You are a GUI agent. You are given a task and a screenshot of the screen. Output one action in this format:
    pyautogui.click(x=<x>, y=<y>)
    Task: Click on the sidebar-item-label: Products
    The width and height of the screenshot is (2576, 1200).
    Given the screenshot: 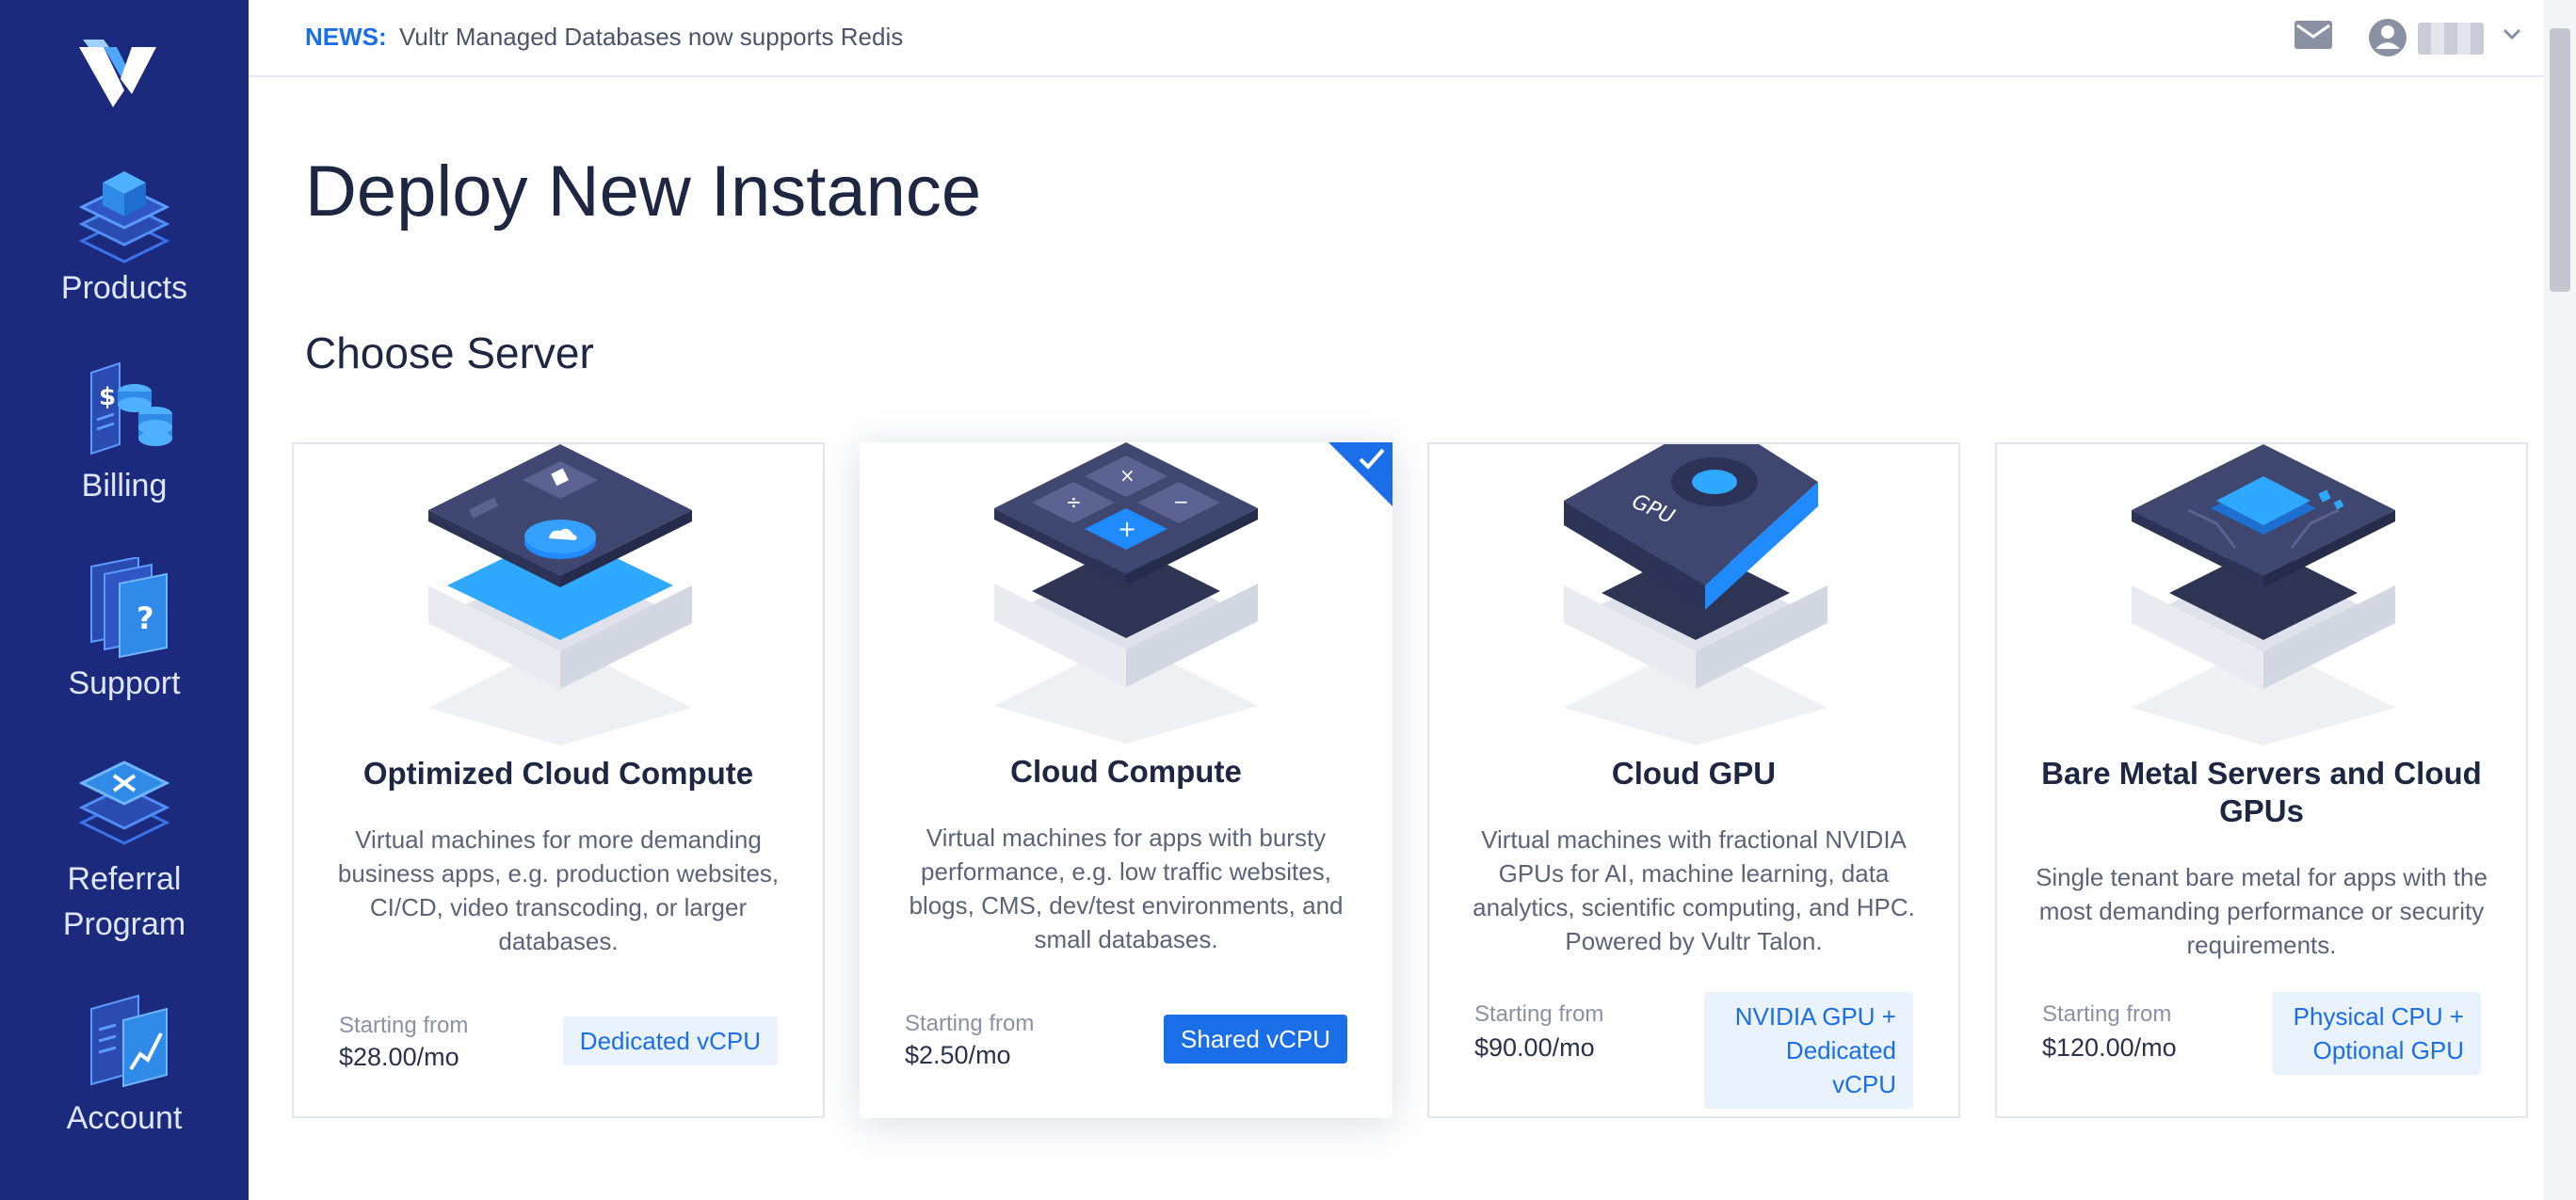 What is the action you would take?
    pyautogui.click(x=124, y=288)
    